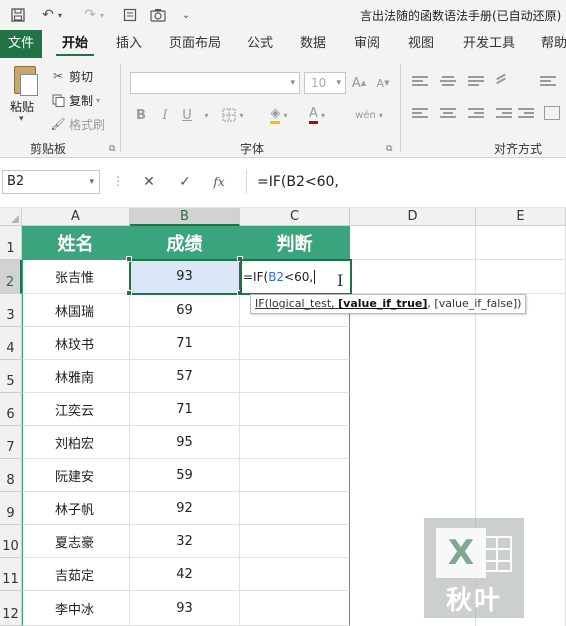 The image size is (566, 626). I want to click on align-right-icon, so click(476, 115).